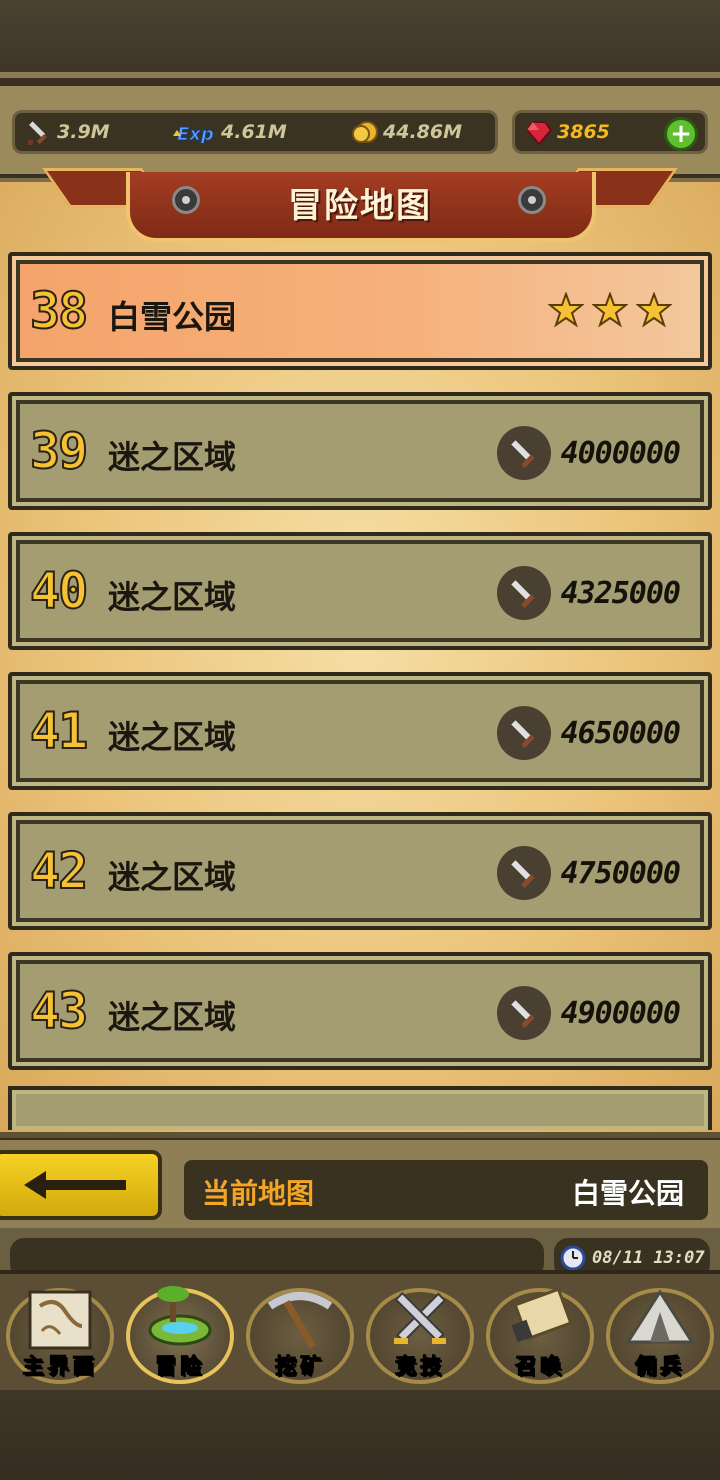  I want to click on unlock-cost: 4325000, so click(588, 593).